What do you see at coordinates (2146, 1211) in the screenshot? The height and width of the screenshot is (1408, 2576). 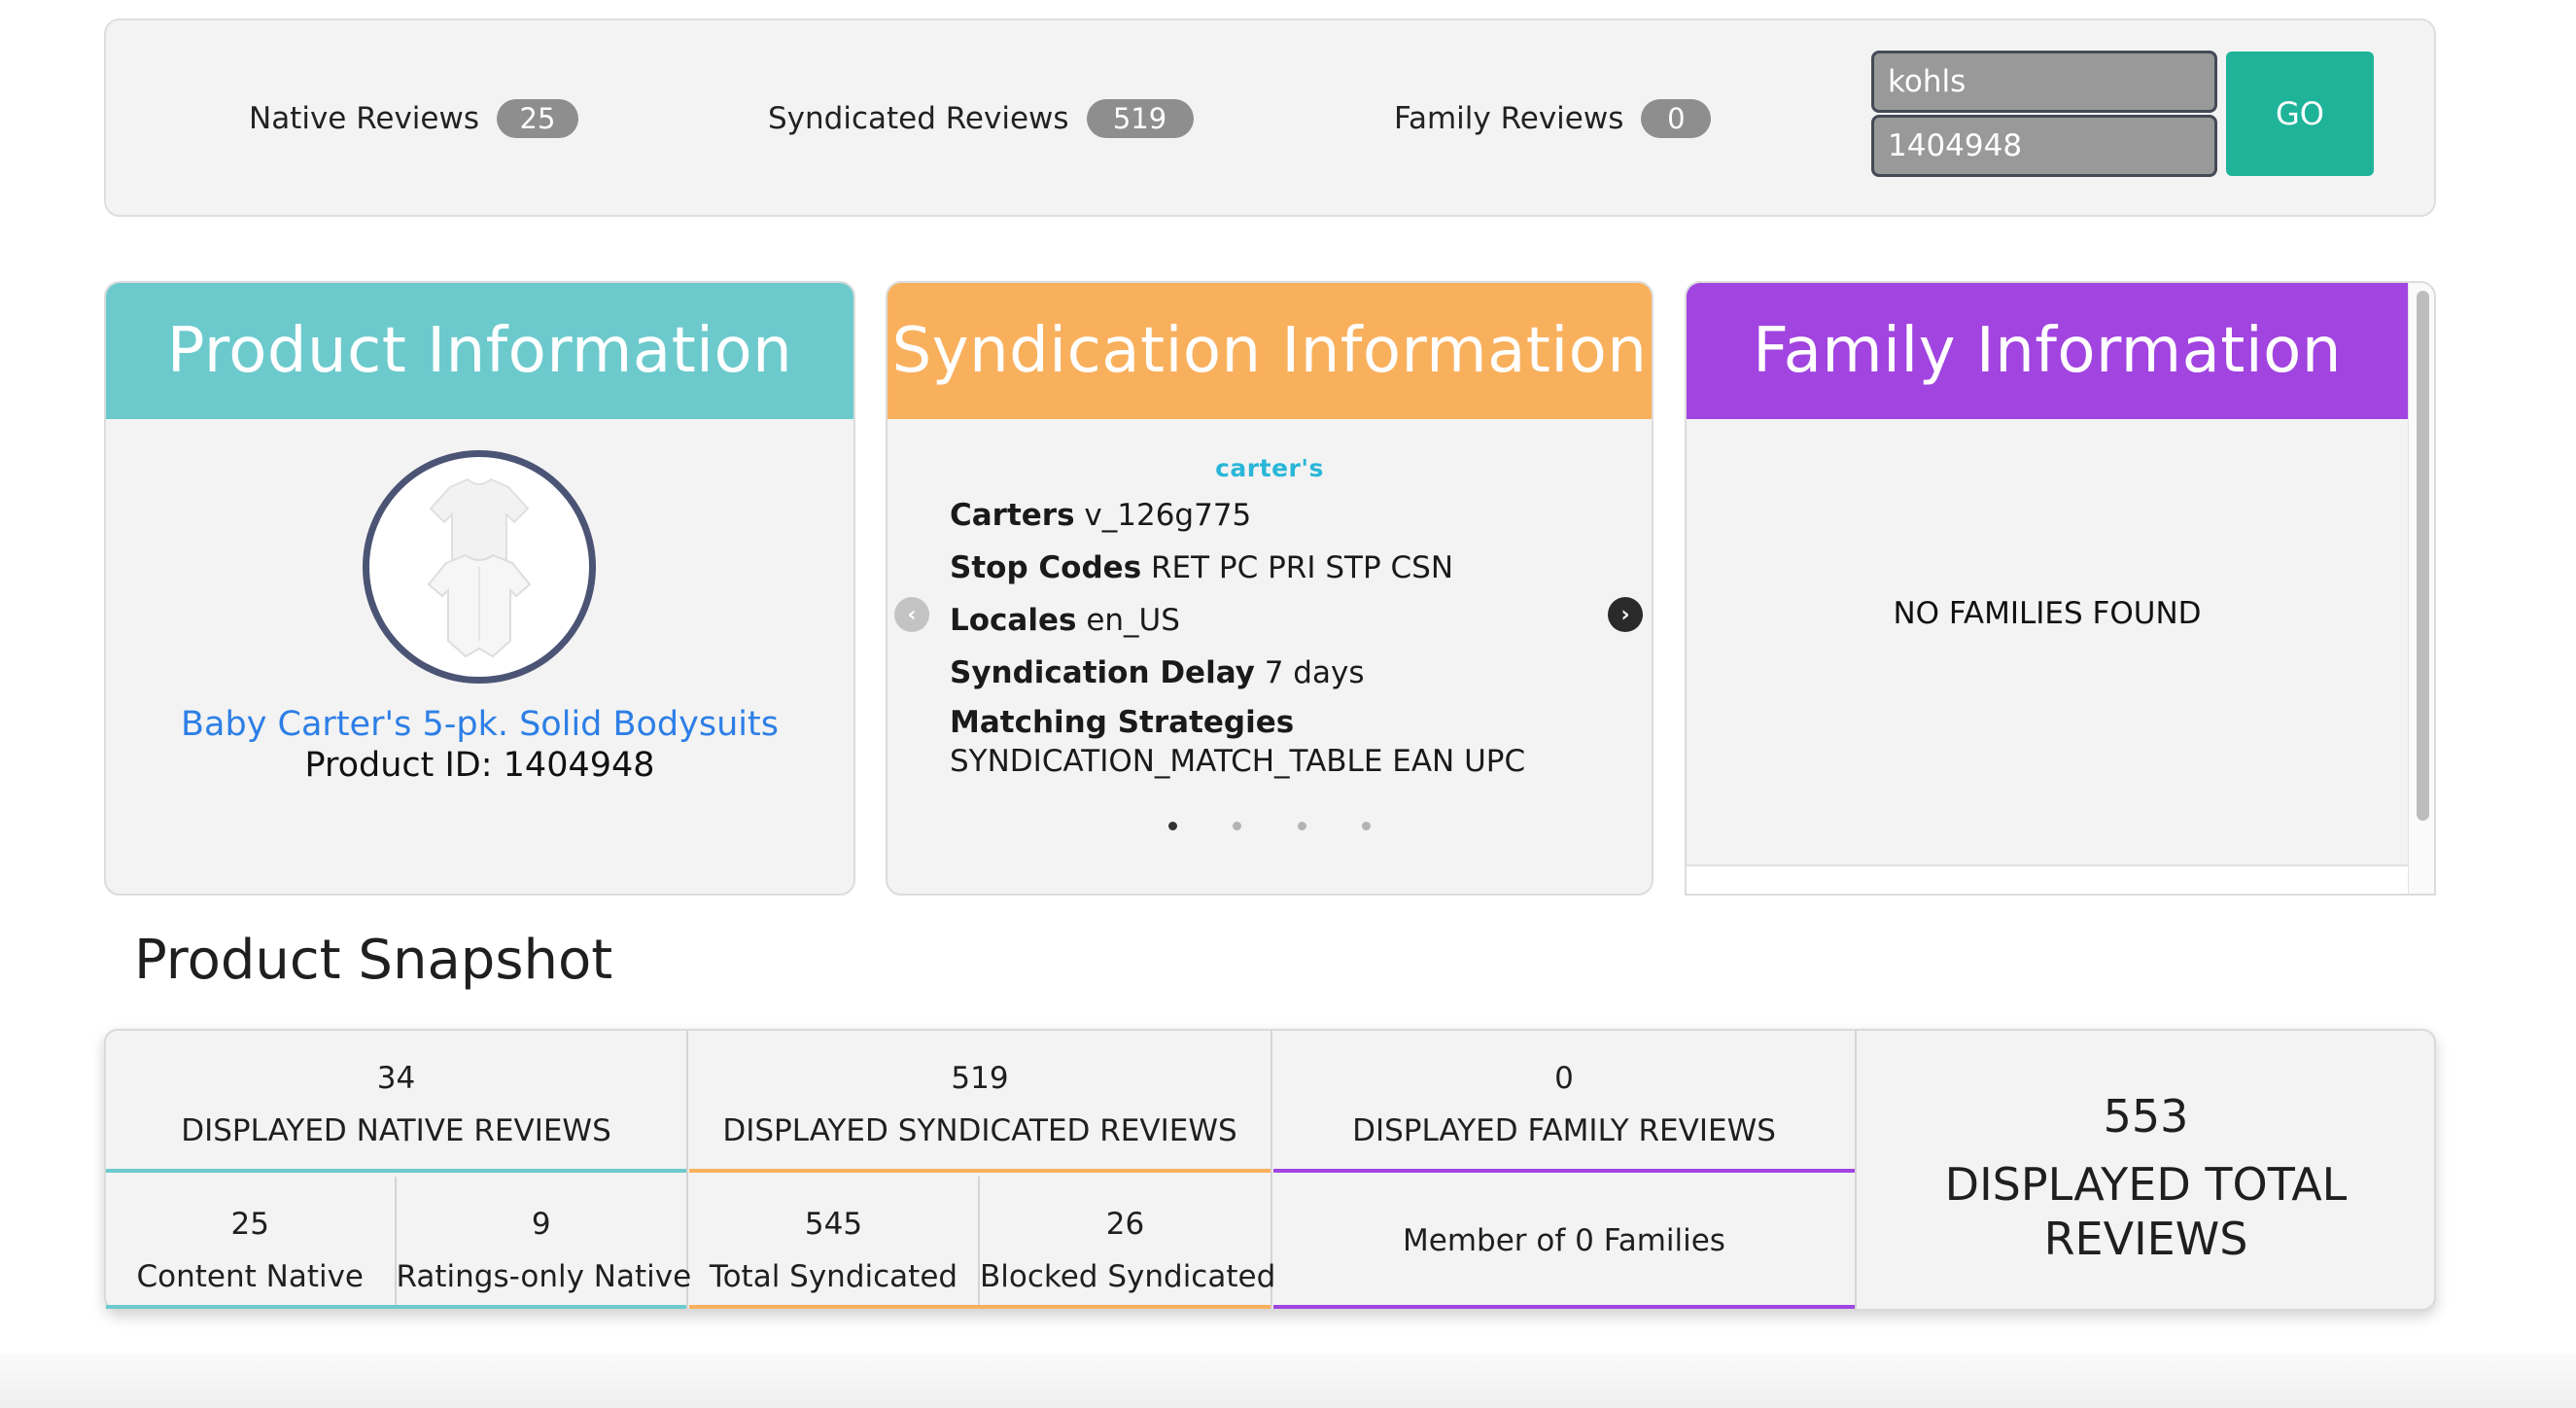 I see `displayed-total-label: DISPLAYED TOTAL REVIEWS` at bounding box center [2146, 1211].